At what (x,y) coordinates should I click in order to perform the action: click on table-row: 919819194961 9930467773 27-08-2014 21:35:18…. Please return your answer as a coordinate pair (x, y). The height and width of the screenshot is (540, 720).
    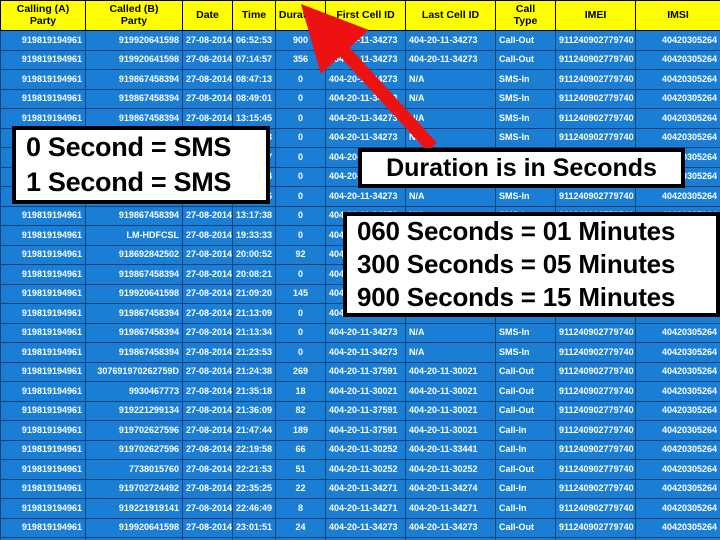
    Looking at the image, I should click on (360, 391).